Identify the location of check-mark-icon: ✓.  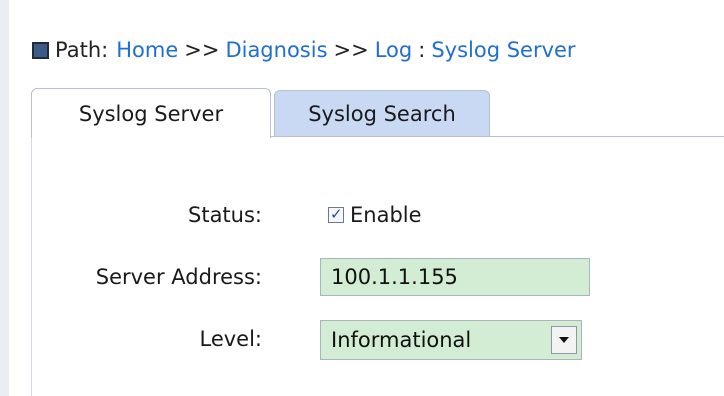
(336, 214).